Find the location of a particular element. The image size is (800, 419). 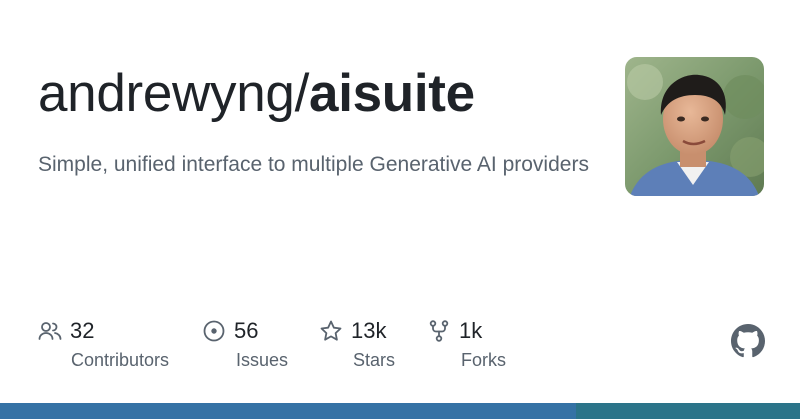

stat-issues: 56 Issues is located at coordinates (245, 343).